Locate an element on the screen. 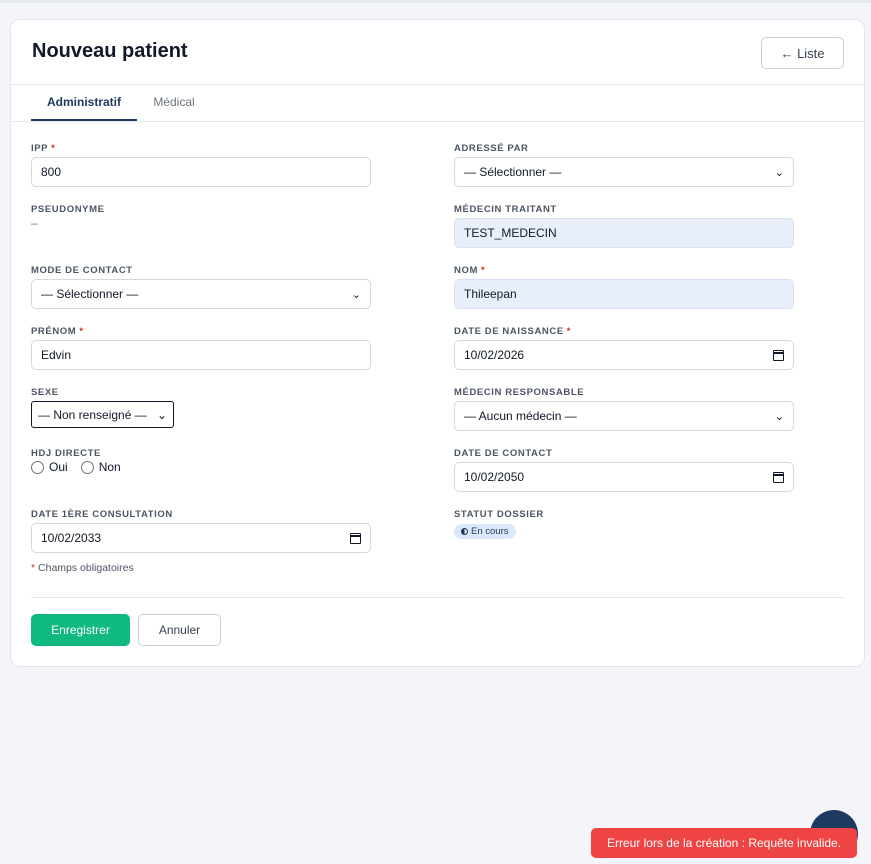 This screenshot has width=871, height=864. top-bar-edge is located at coordinates (435, 1).